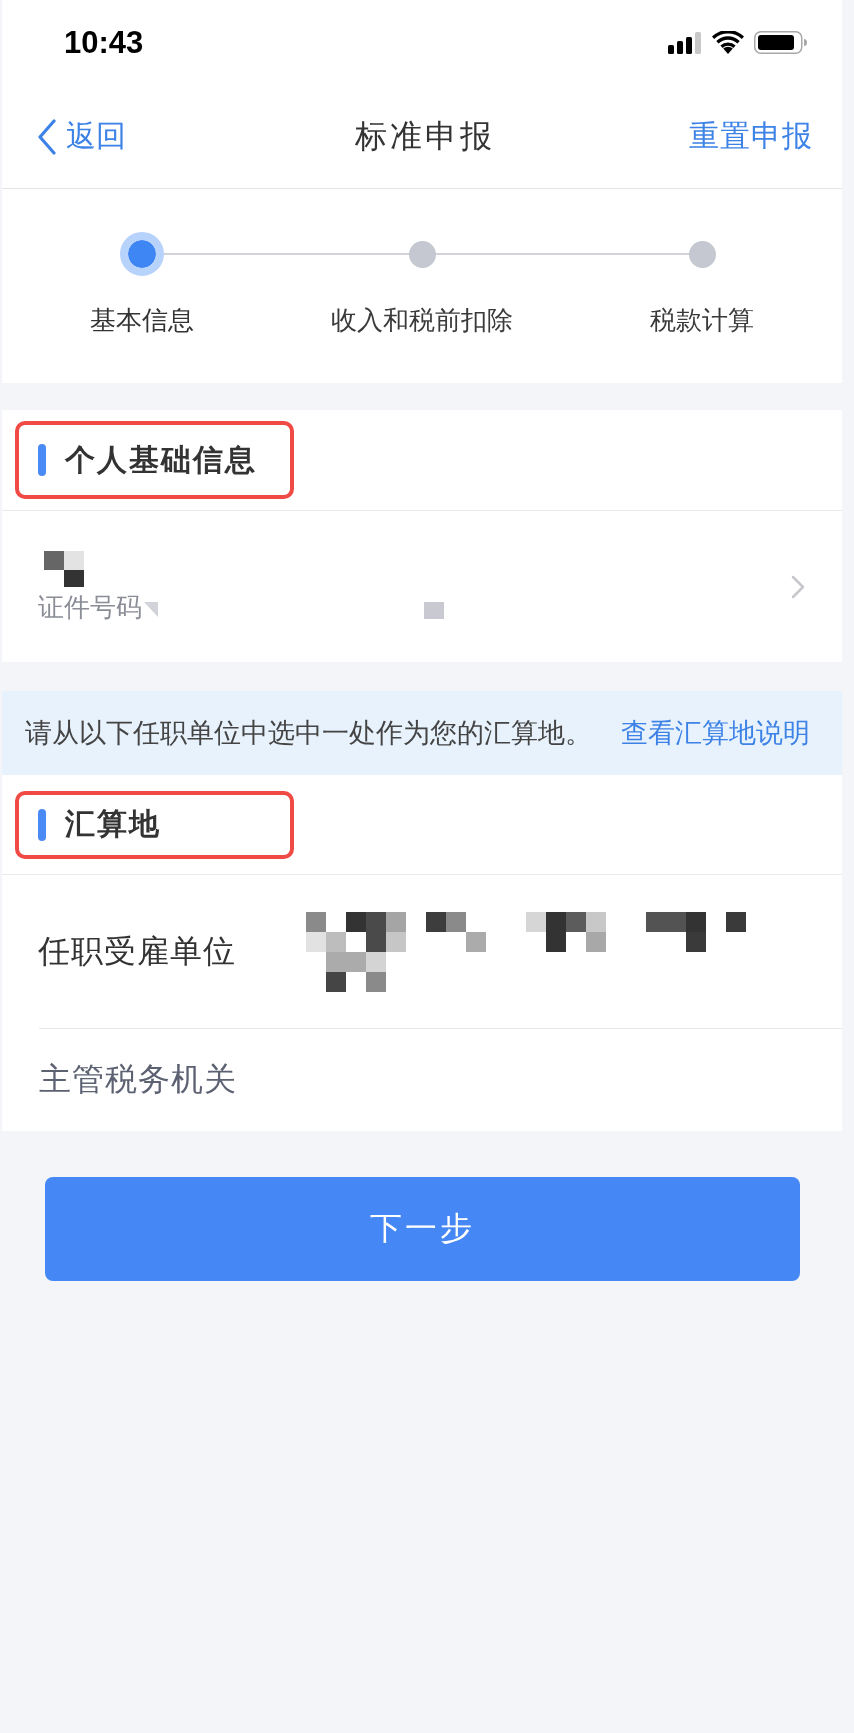  Describe the element at coordinates (81, 136) in the screenshot. I see `back-button: 返回` at that location.